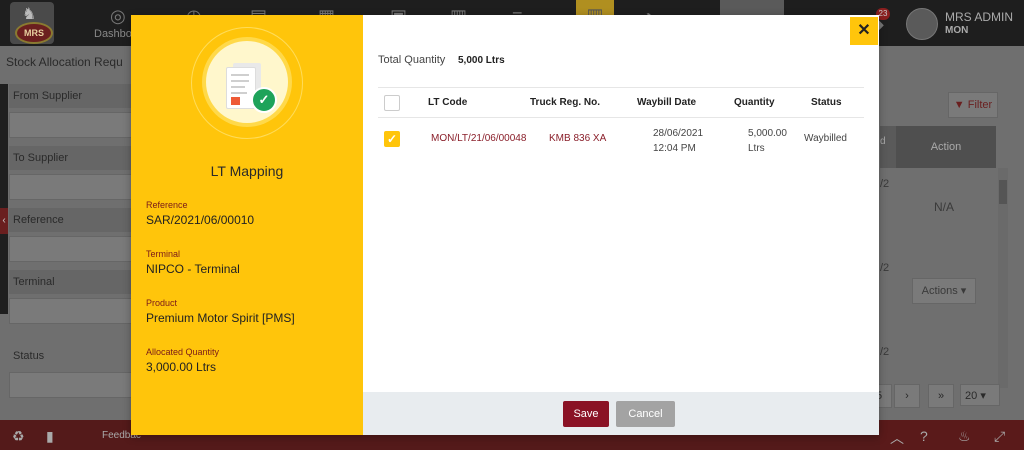  I want to click on header-status: Status, so click(826, 102).